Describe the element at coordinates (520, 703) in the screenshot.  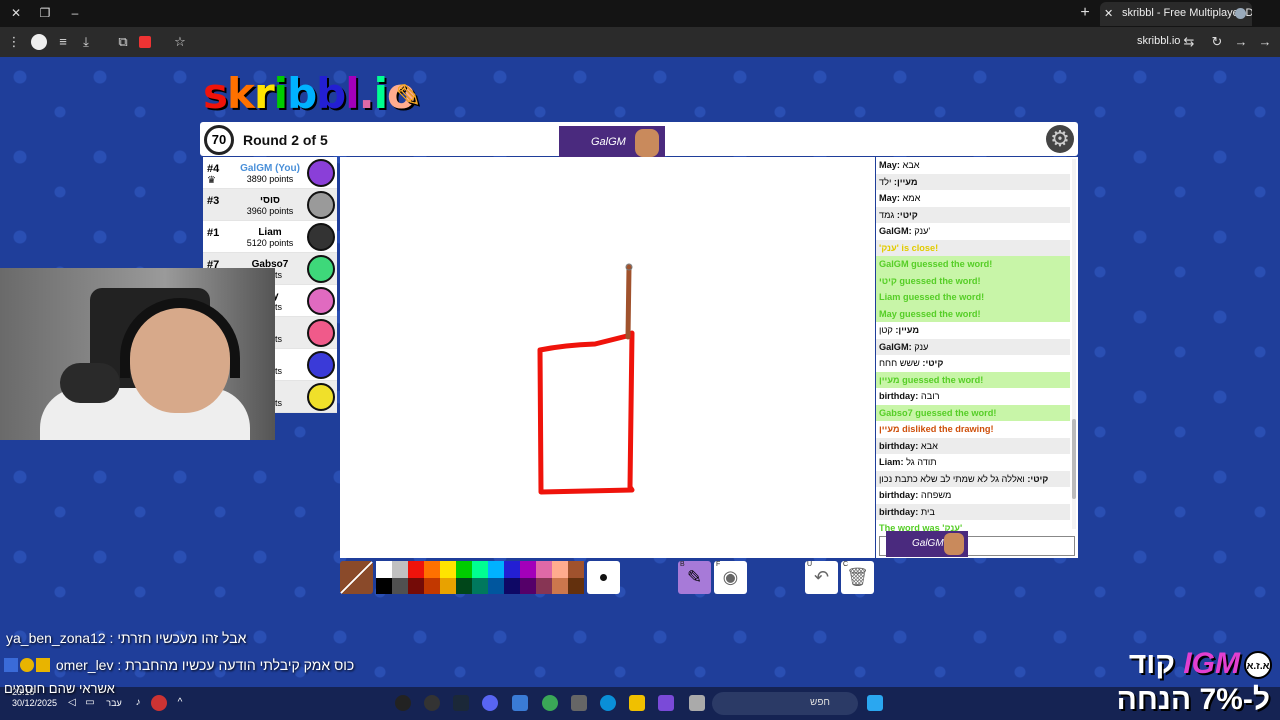
I see `photos-icon` at that location.